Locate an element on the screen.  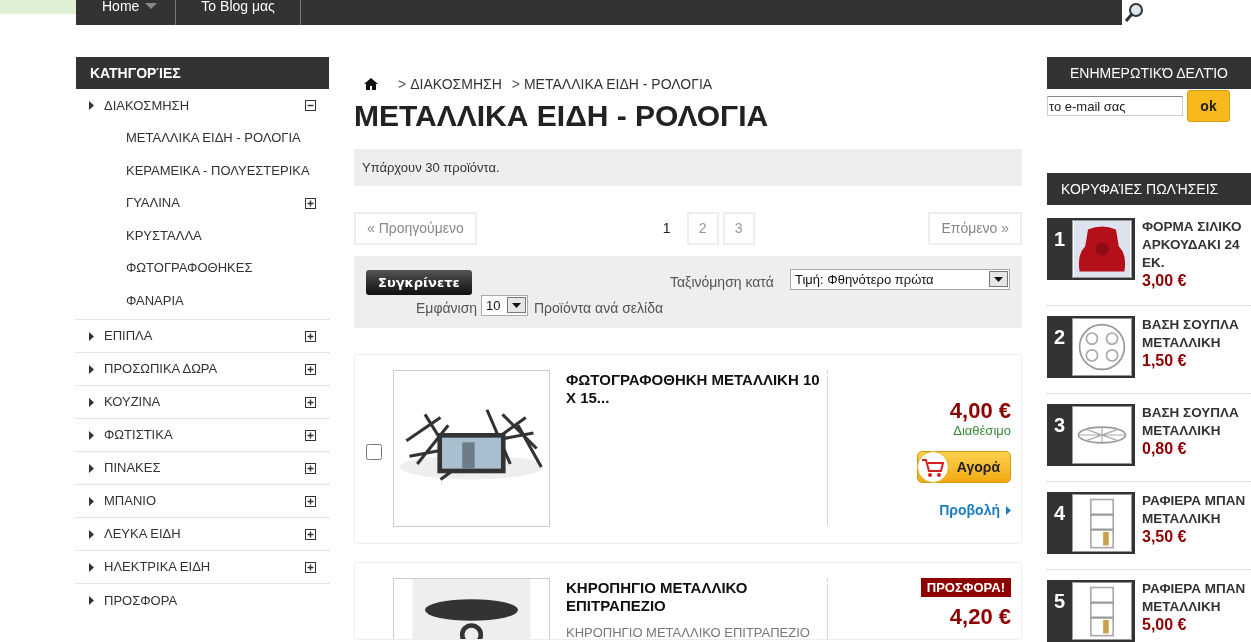
per-page-dropdown: 10 is located at coordinates (504, 305).